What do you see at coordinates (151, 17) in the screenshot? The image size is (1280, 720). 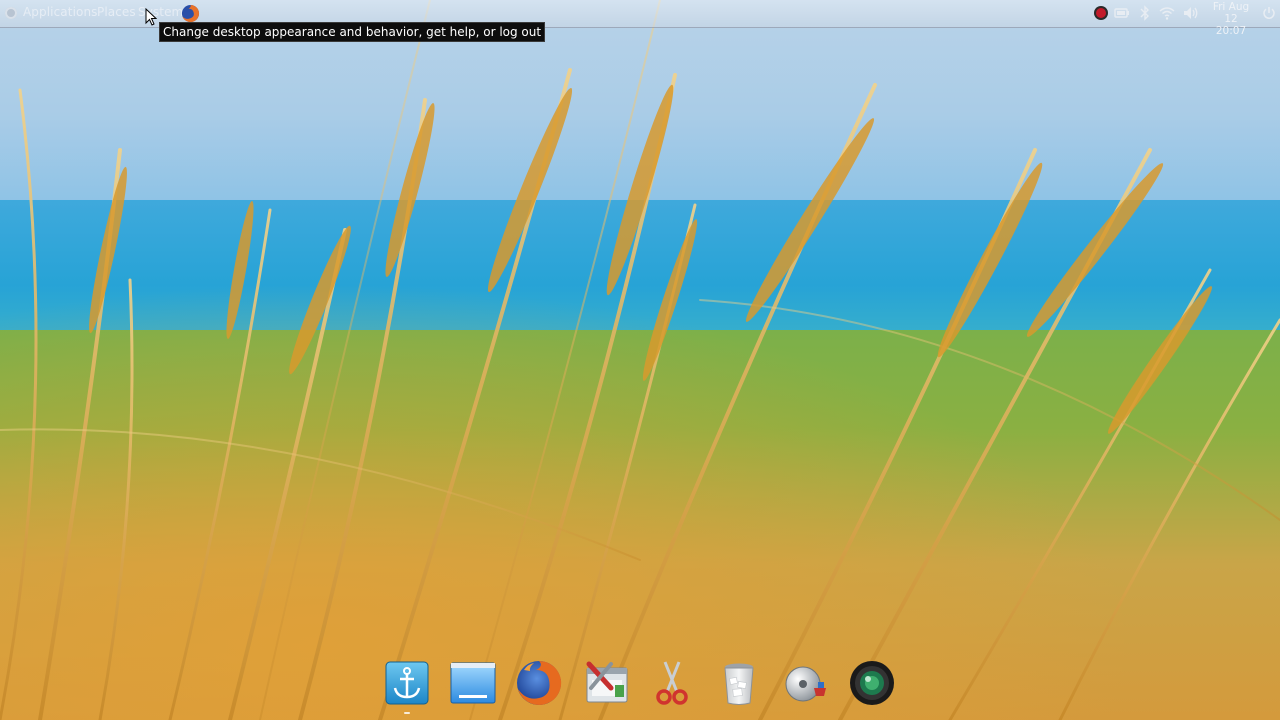 I see `mouse-pointer-icon` at bounding box center [151, 17].